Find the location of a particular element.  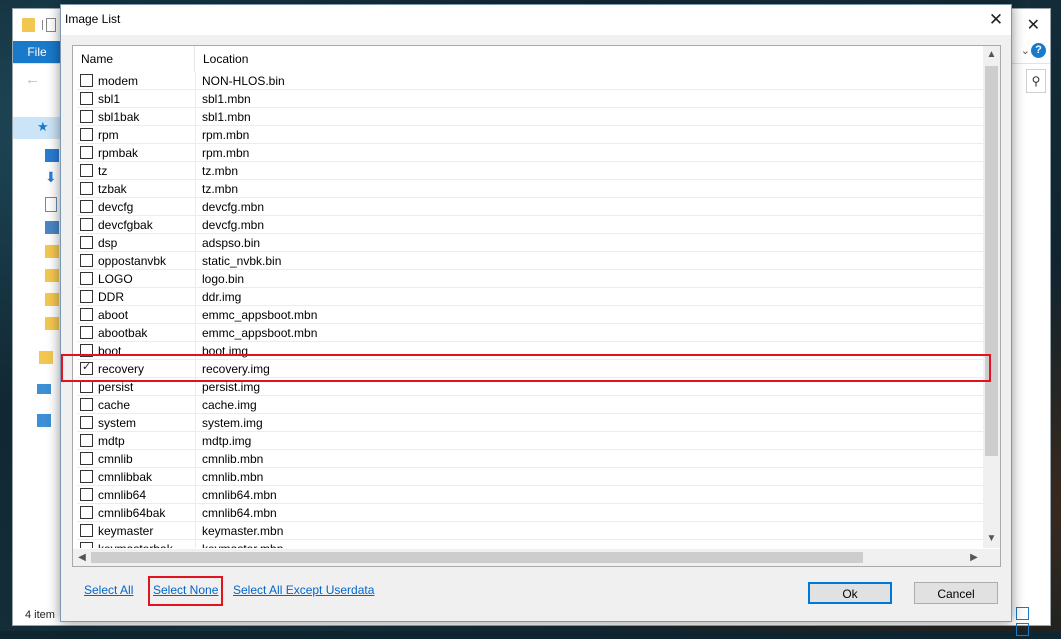

scroll-up-arrow-icon: ▲ is located at coordinates (991, 55).